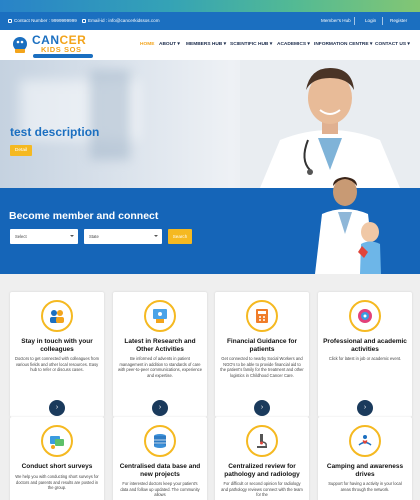 Image resolution: width=420 pixels, height=500 pixels. I want to click on feature-title: Latest in Research and Other Activities, so click(160, 345).